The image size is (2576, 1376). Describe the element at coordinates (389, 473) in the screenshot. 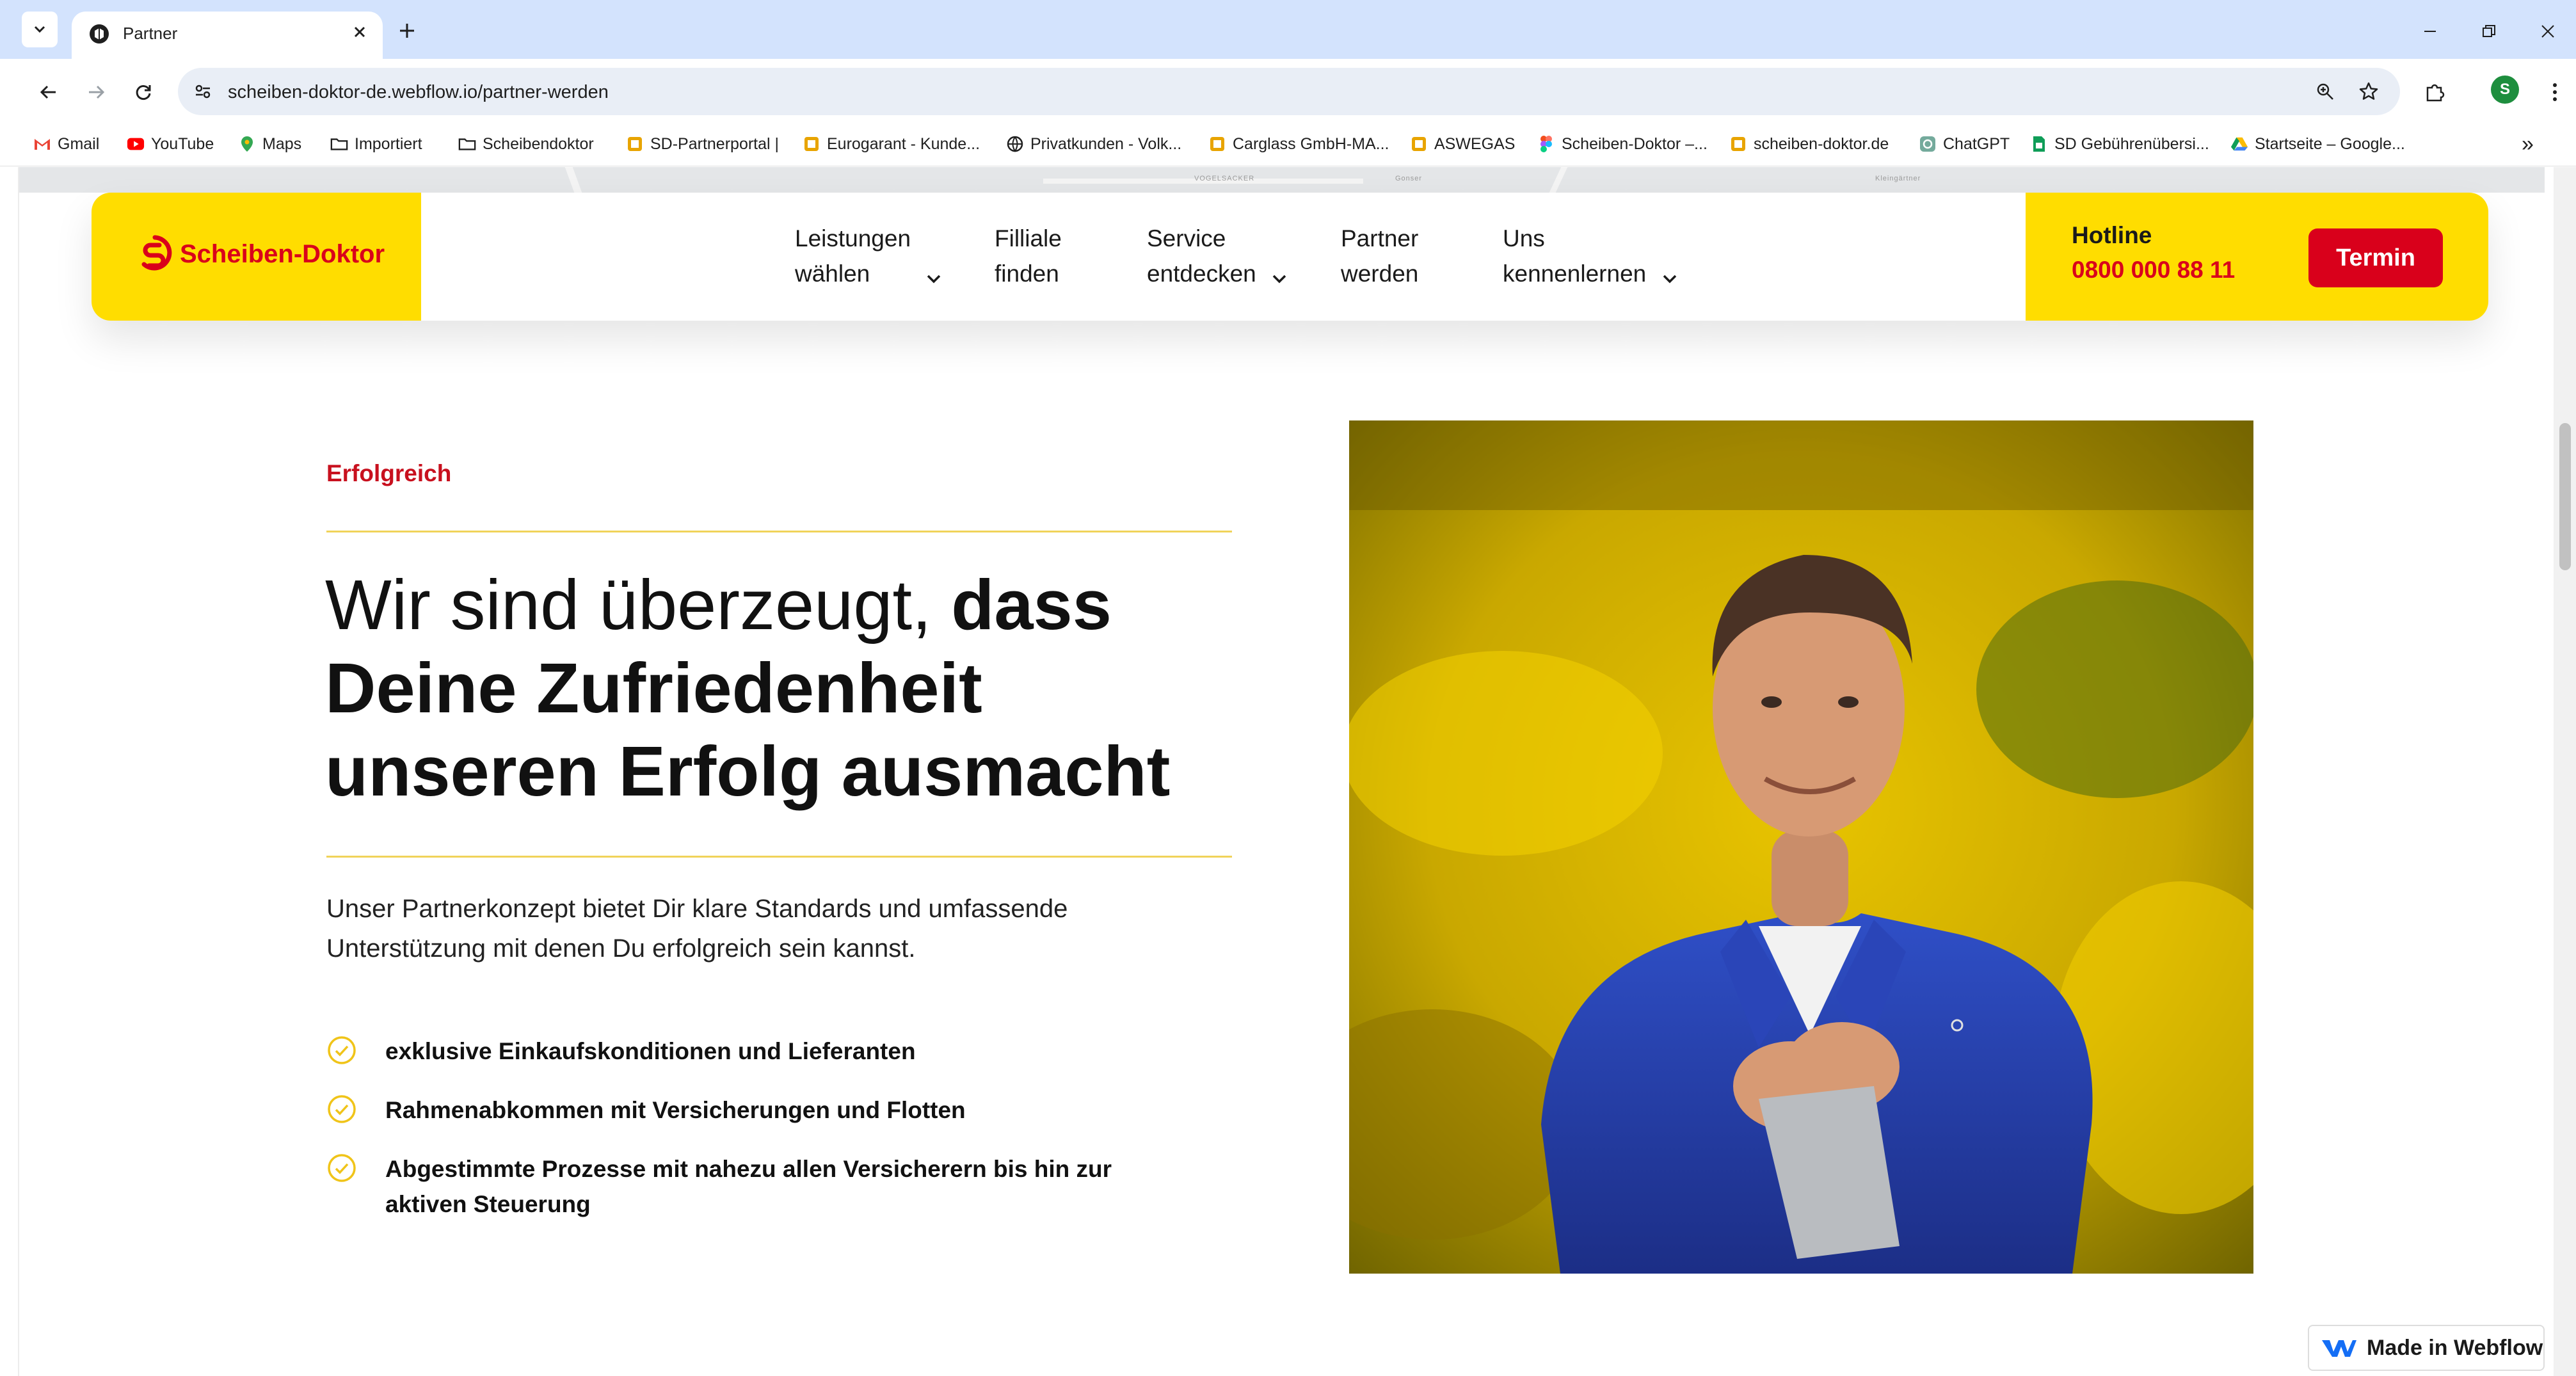

I see `section-eyebrow: Erfolgreich` at that location.